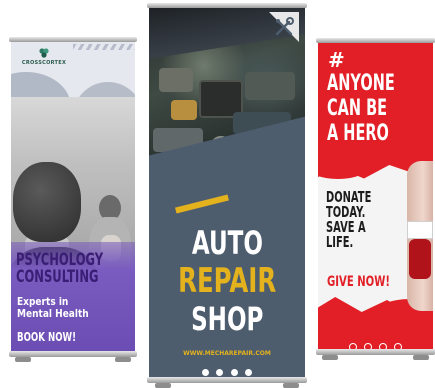 Image resolution: width=435 pixels, height=388 pixels. What do you see at coordinates (349, 219) in the screenshot?
I see `banner-body-text: DONATE TODAY. SAVE A LIFE.` at bounding box center [349, 219].